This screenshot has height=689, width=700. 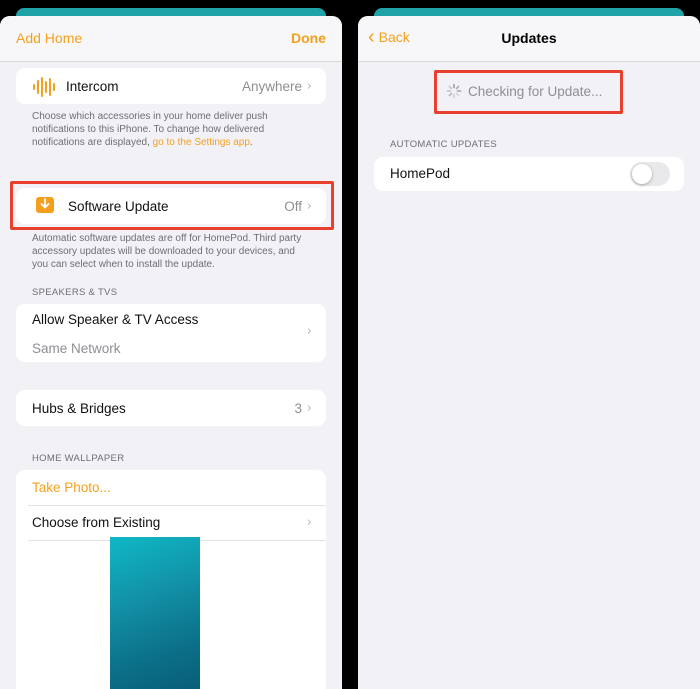 What do you see at coordinates (75, 292) in the screenshot?
I see `speakers-section-header: SPEAKERS & TVS` at bounding box center [75, 292].